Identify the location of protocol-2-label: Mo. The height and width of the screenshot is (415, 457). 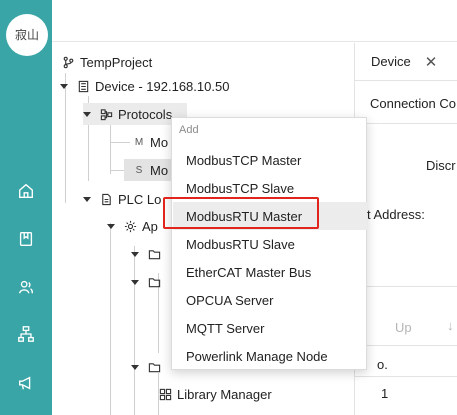
(159, 170).